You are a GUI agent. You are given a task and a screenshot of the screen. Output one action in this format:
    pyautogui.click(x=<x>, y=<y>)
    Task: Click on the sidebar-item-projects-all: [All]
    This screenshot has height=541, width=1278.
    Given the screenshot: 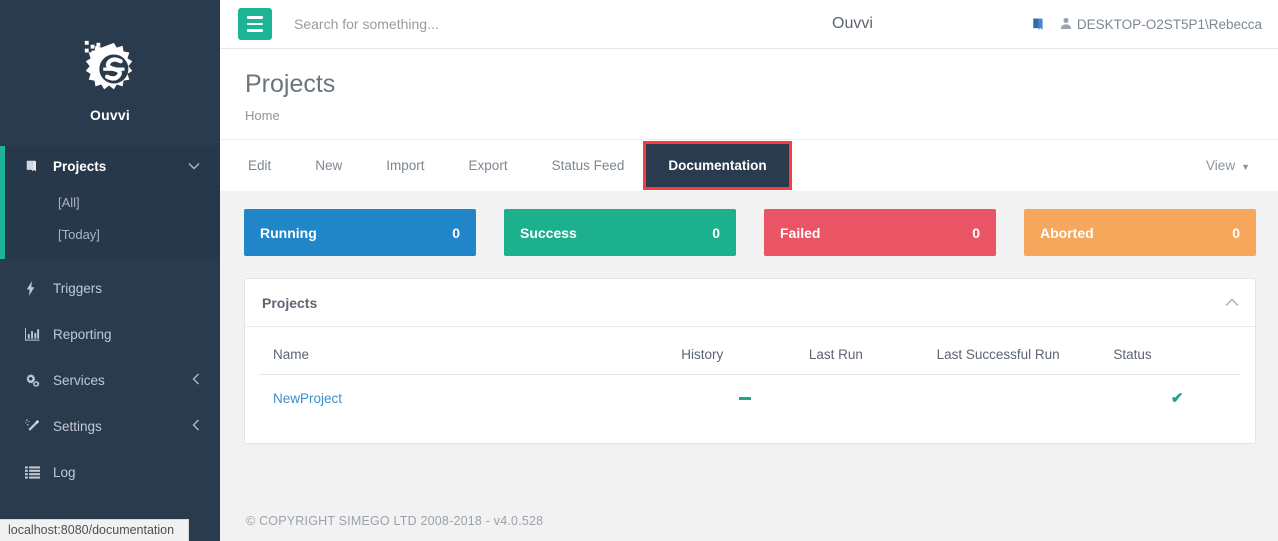 What is the action you would take?
    pyautogui.click(x=112, y=202)
    